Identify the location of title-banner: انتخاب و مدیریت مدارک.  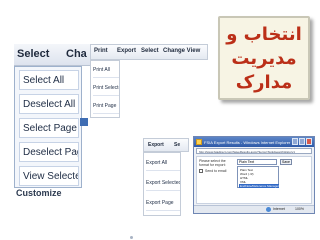
(264, 58).